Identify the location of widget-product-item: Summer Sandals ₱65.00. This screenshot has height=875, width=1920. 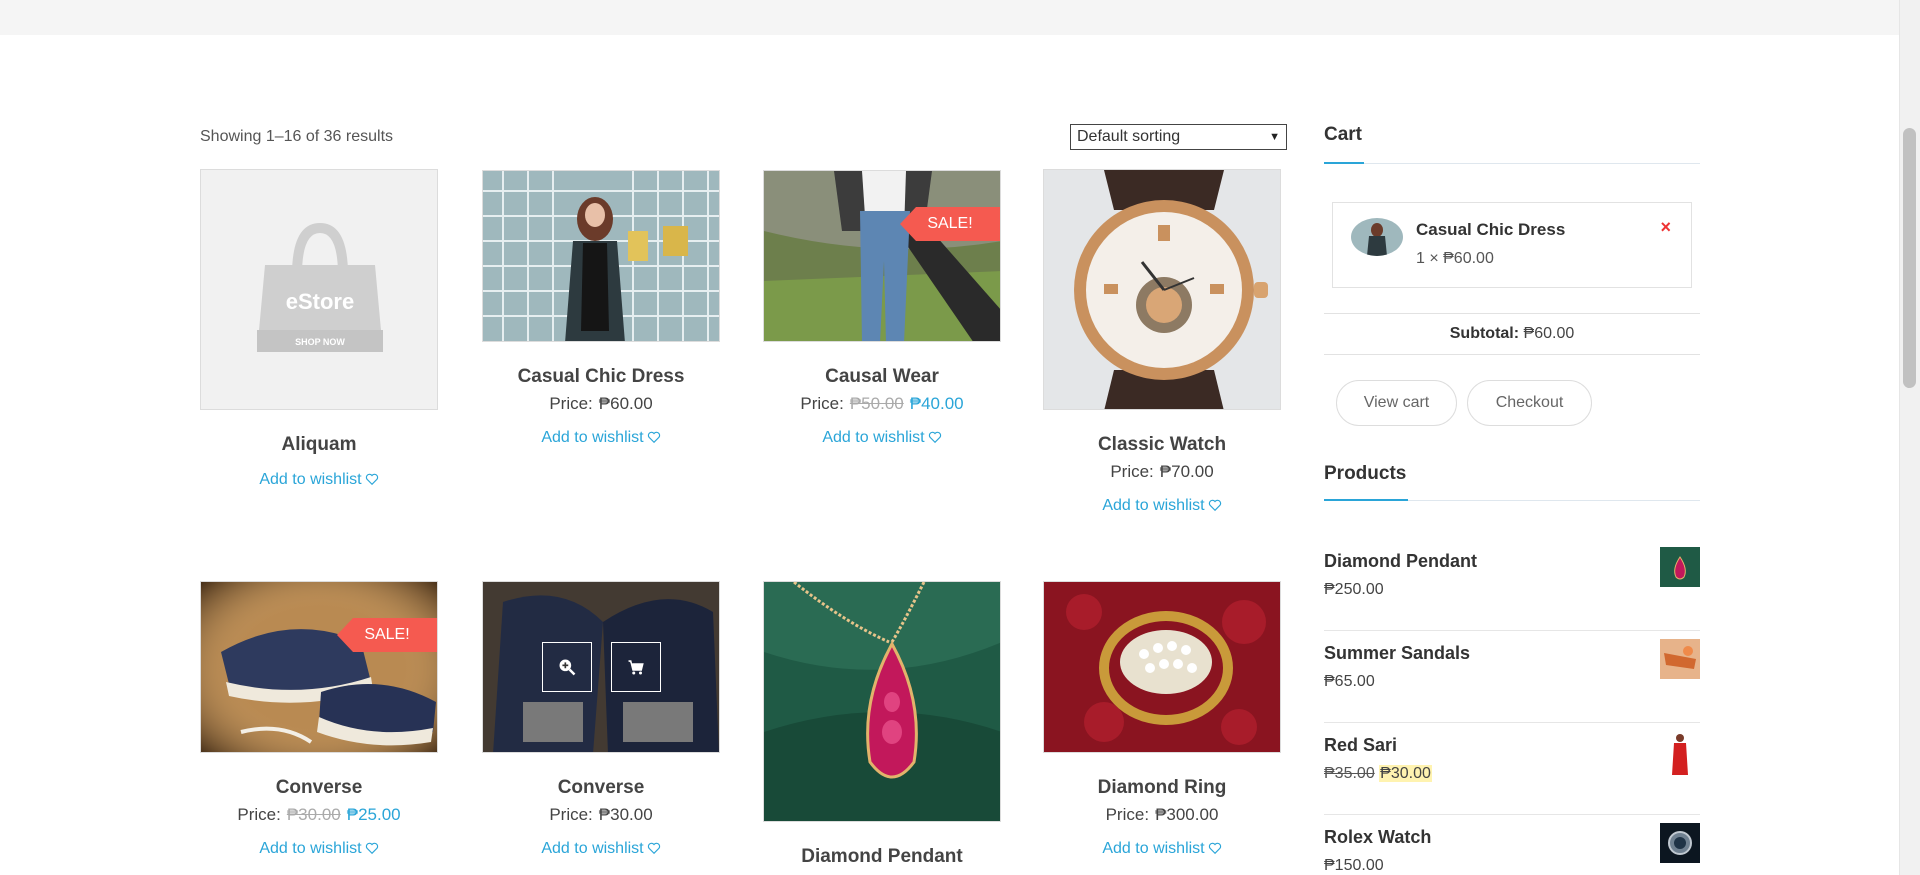
(1512, 677).